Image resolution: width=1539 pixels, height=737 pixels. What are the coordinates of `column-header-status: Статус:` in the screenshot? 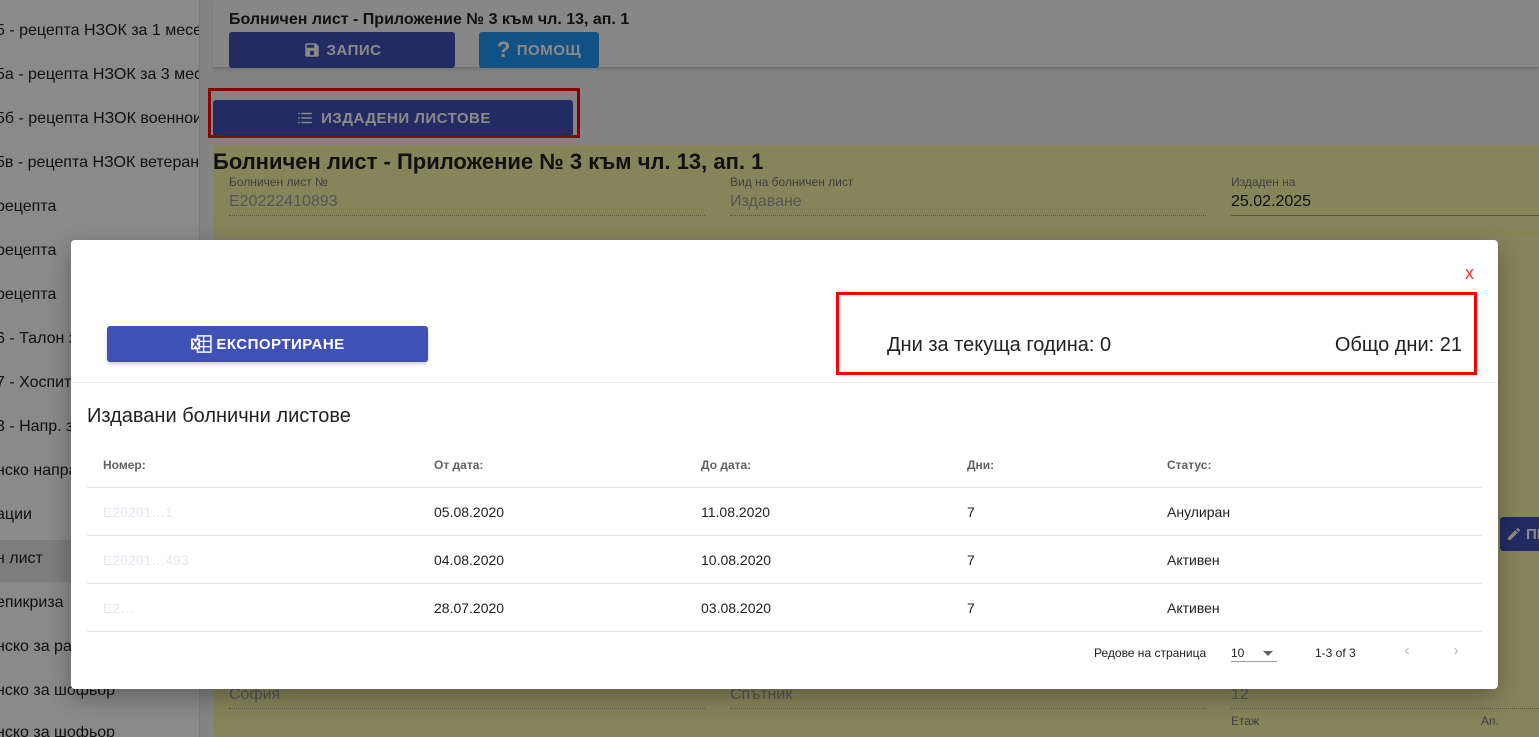 It's located at (1189, 465).